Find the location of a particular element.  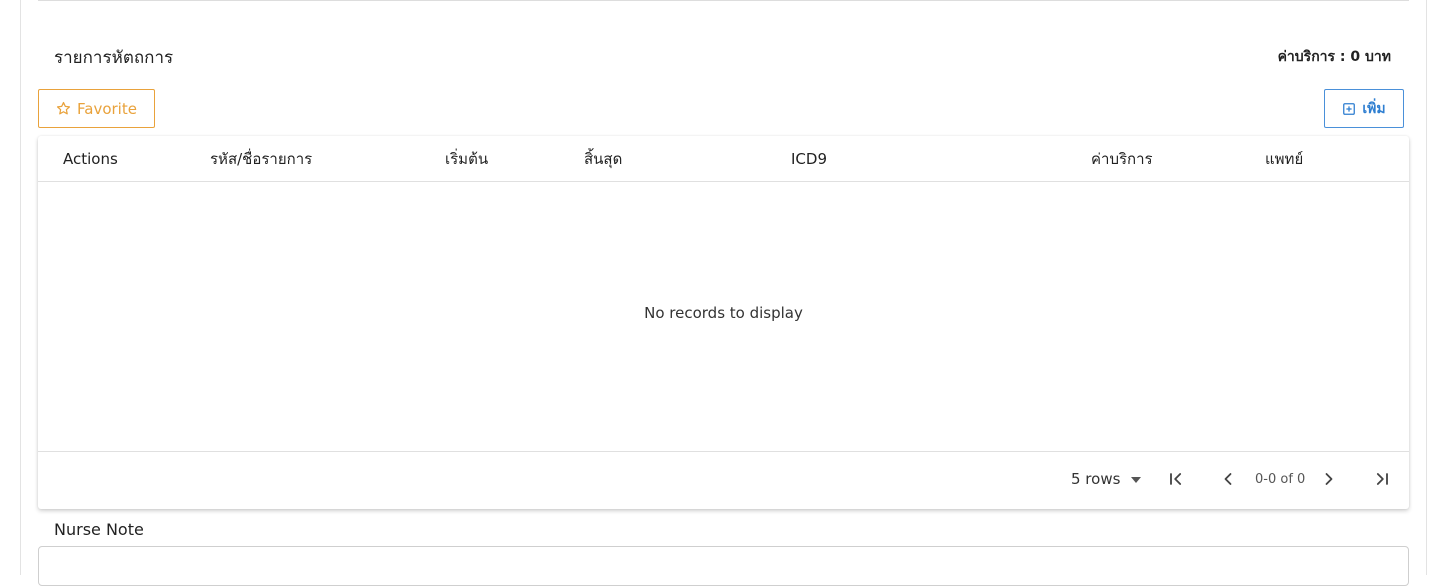

service-fee-total: ค่าบริการ : 0 บาท is located at coordinates (1334, 57).